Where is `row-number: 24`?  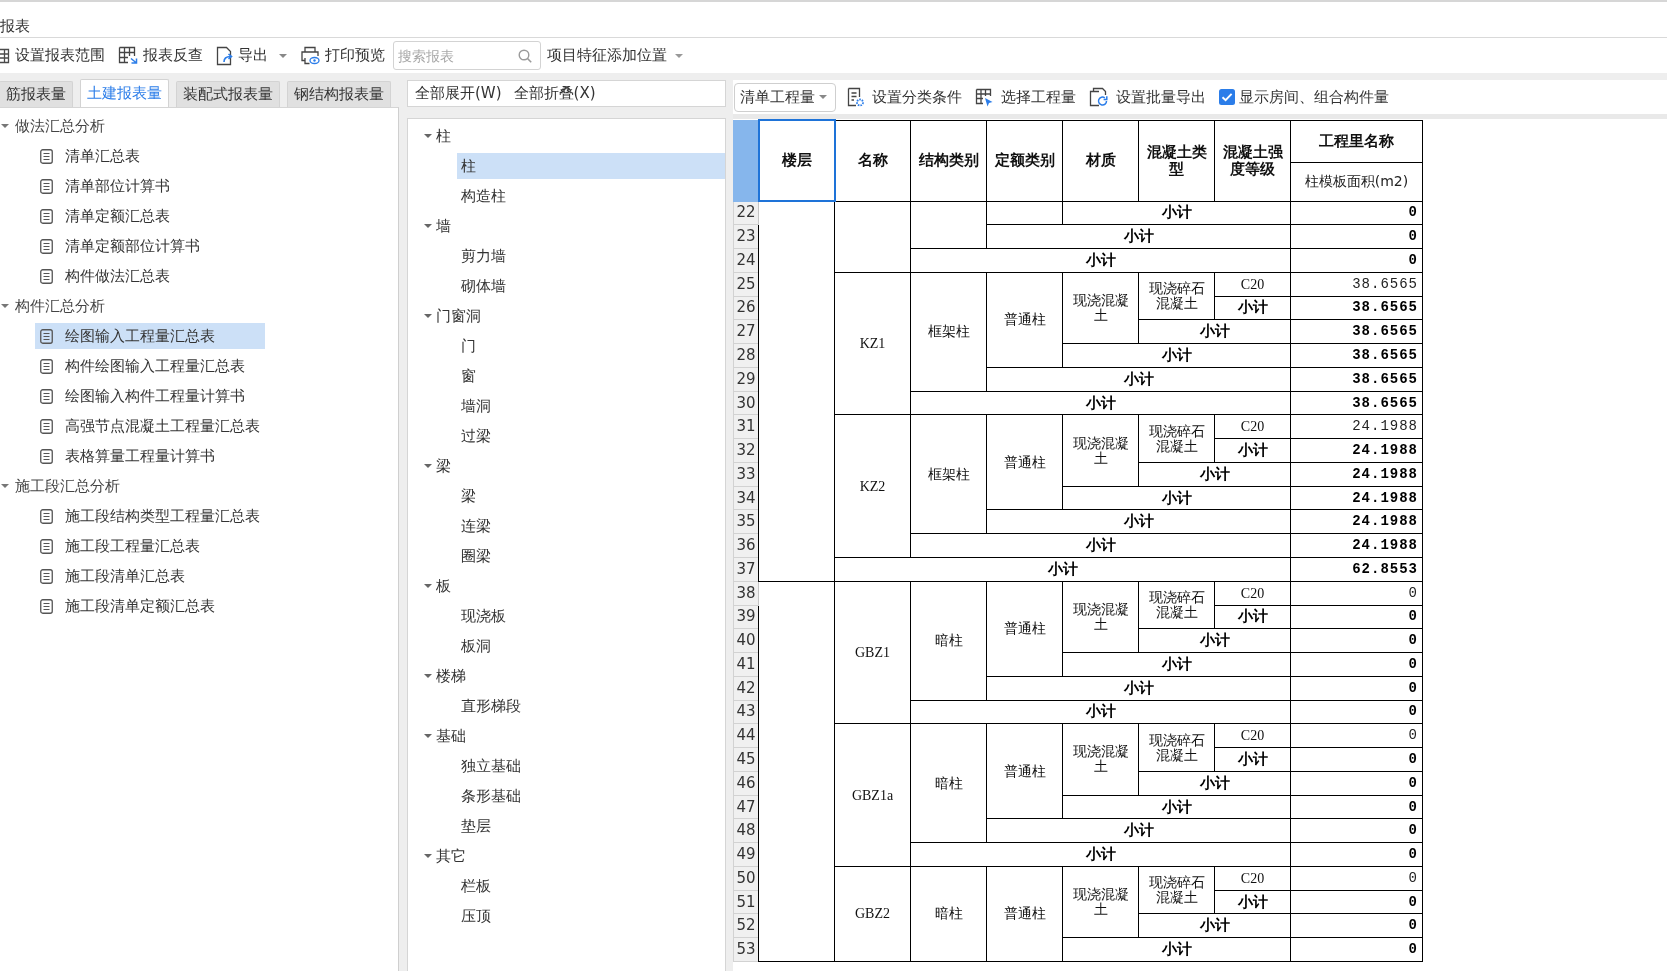
row-number: 24 is located at coordinates (746, 260).